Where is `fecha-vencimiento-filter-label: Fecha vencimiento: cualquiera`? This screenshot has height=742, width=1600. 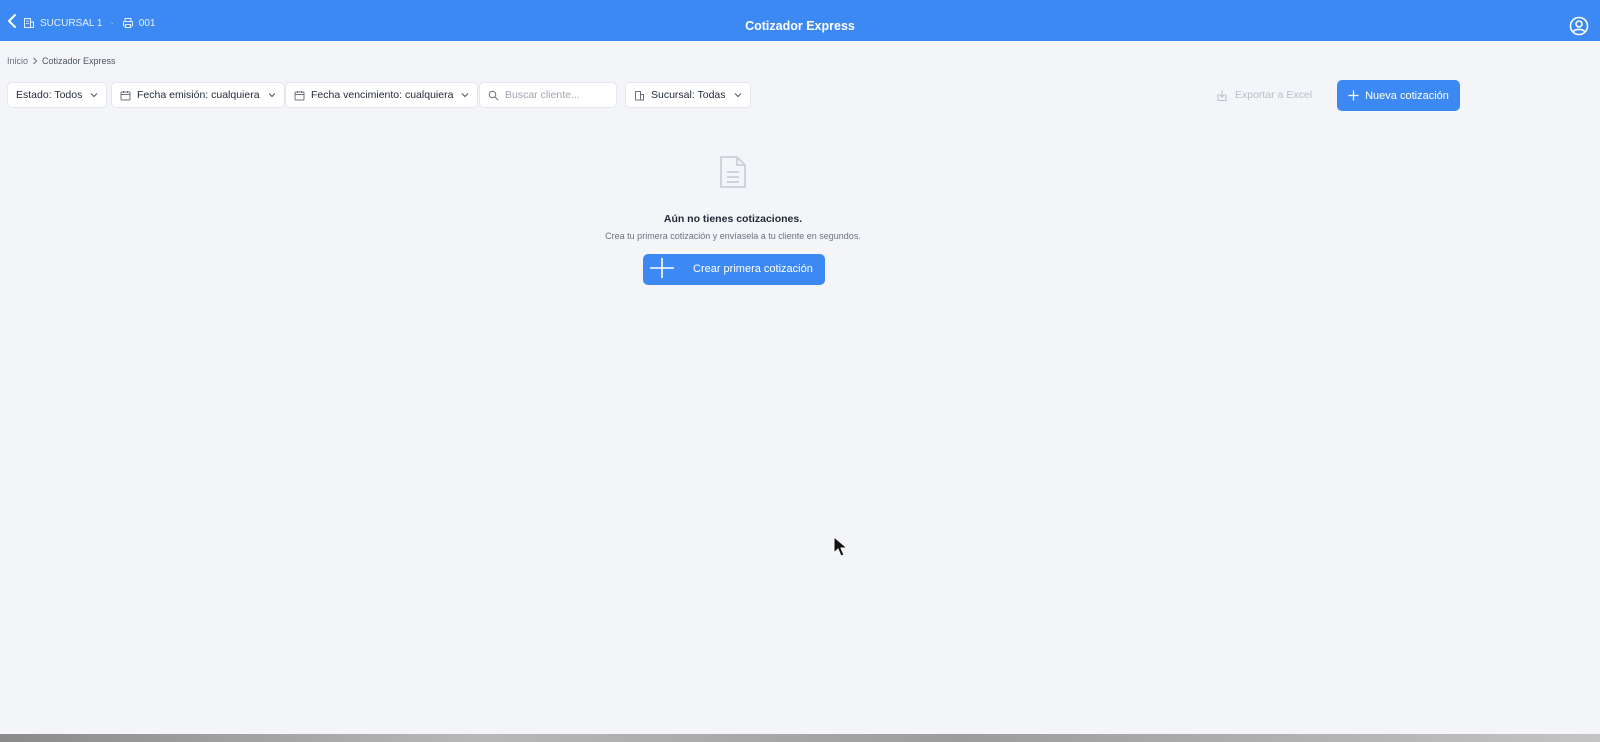
fecha-vencimiento-filter-label: Fecha vencimiento: cualquiera is located at coordinates (382, 95).